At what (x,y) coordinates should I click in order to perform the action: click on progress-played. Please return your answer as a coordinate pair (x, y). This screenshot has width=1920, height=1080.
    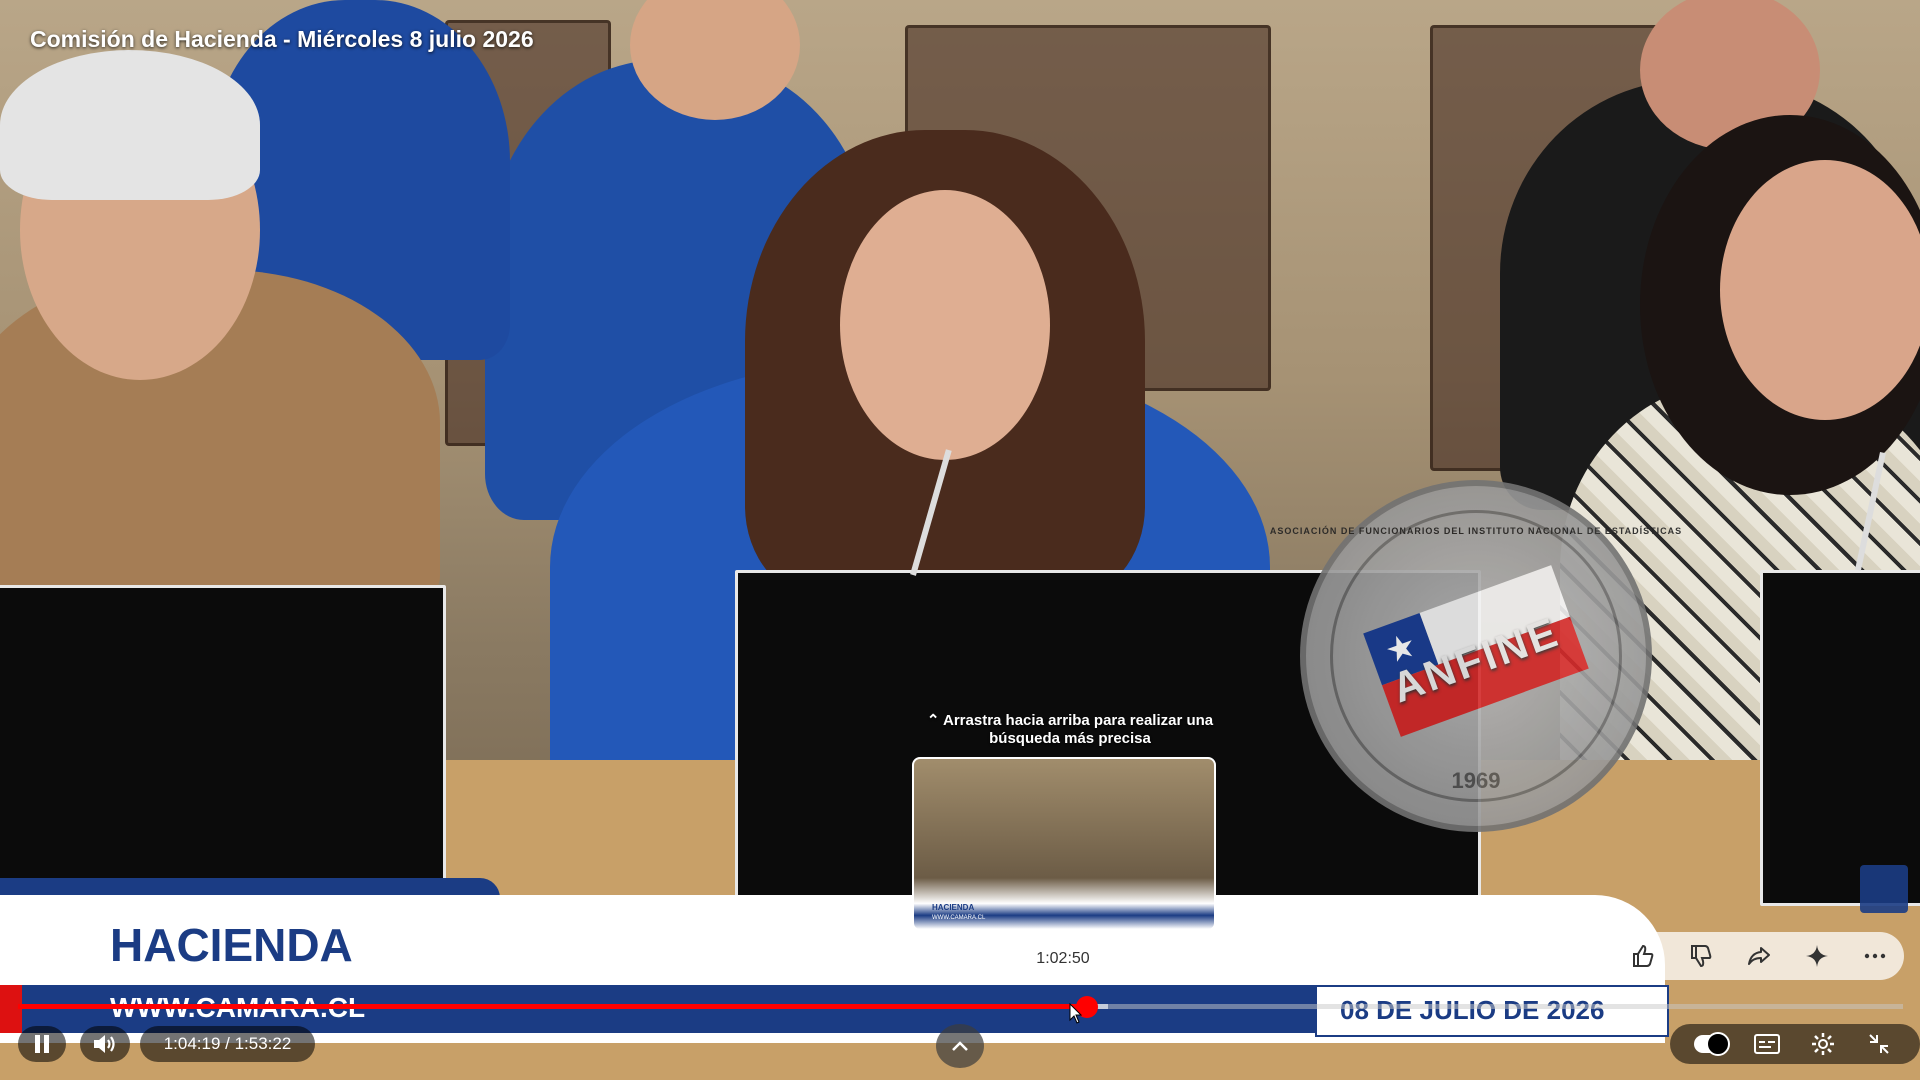
    Looking at the image, I should click on (552, 1006).